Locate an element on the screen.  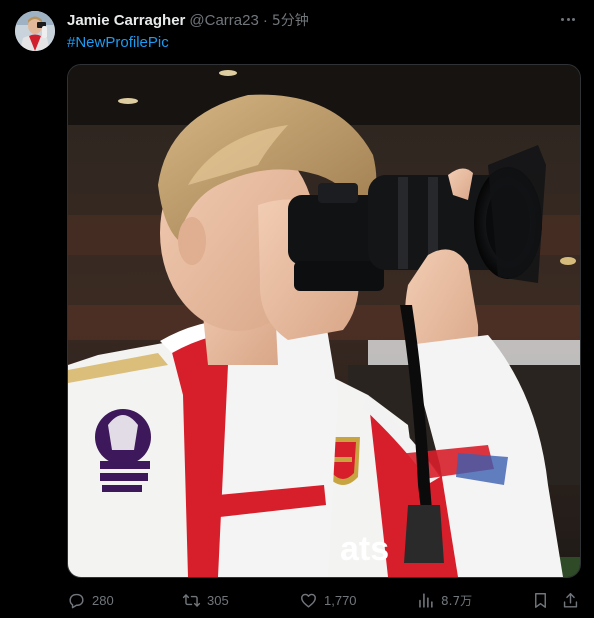
reply-button: 280 is located at coordinates (90, 600).